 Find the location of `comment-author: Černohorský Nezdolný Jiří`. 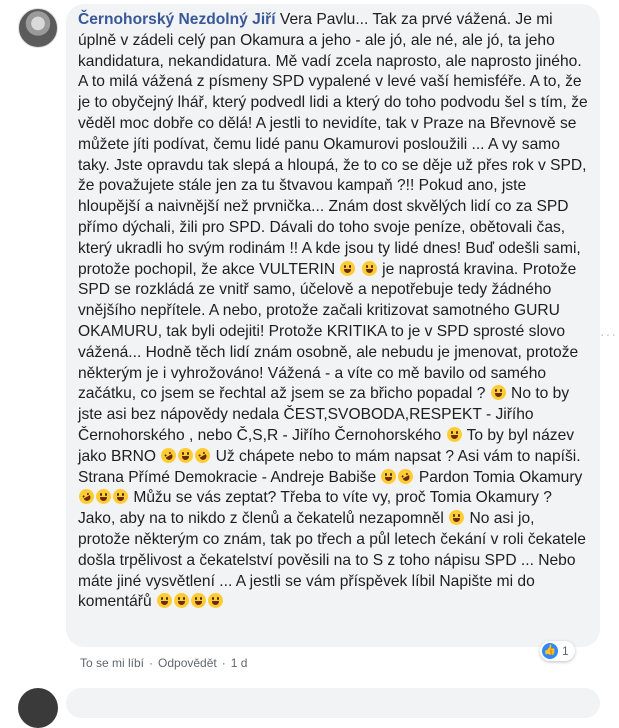

comment-author: Černohorský Nezdolný Jiří is located at coordinates (177, 19).